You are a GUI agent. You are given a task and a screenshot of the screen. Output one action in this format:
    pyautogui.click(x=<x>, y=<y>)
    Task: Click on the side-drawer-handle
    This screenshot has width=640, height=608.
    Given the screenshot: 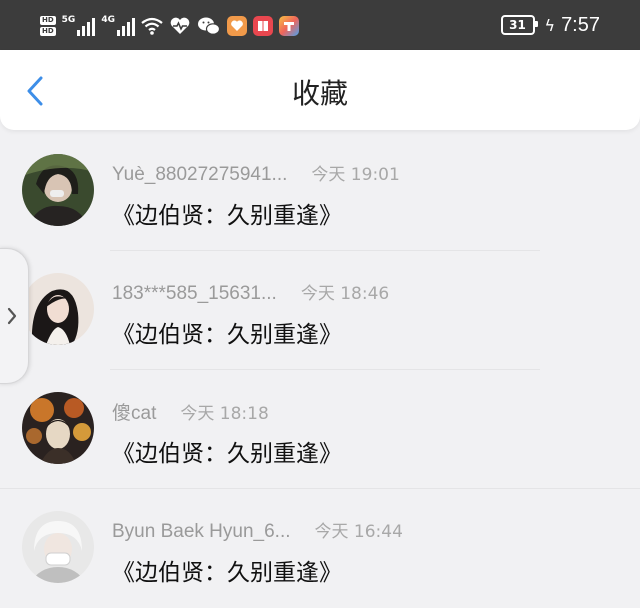 What is the action you would take?
    pyautogui.click(x=14, y=316)
    